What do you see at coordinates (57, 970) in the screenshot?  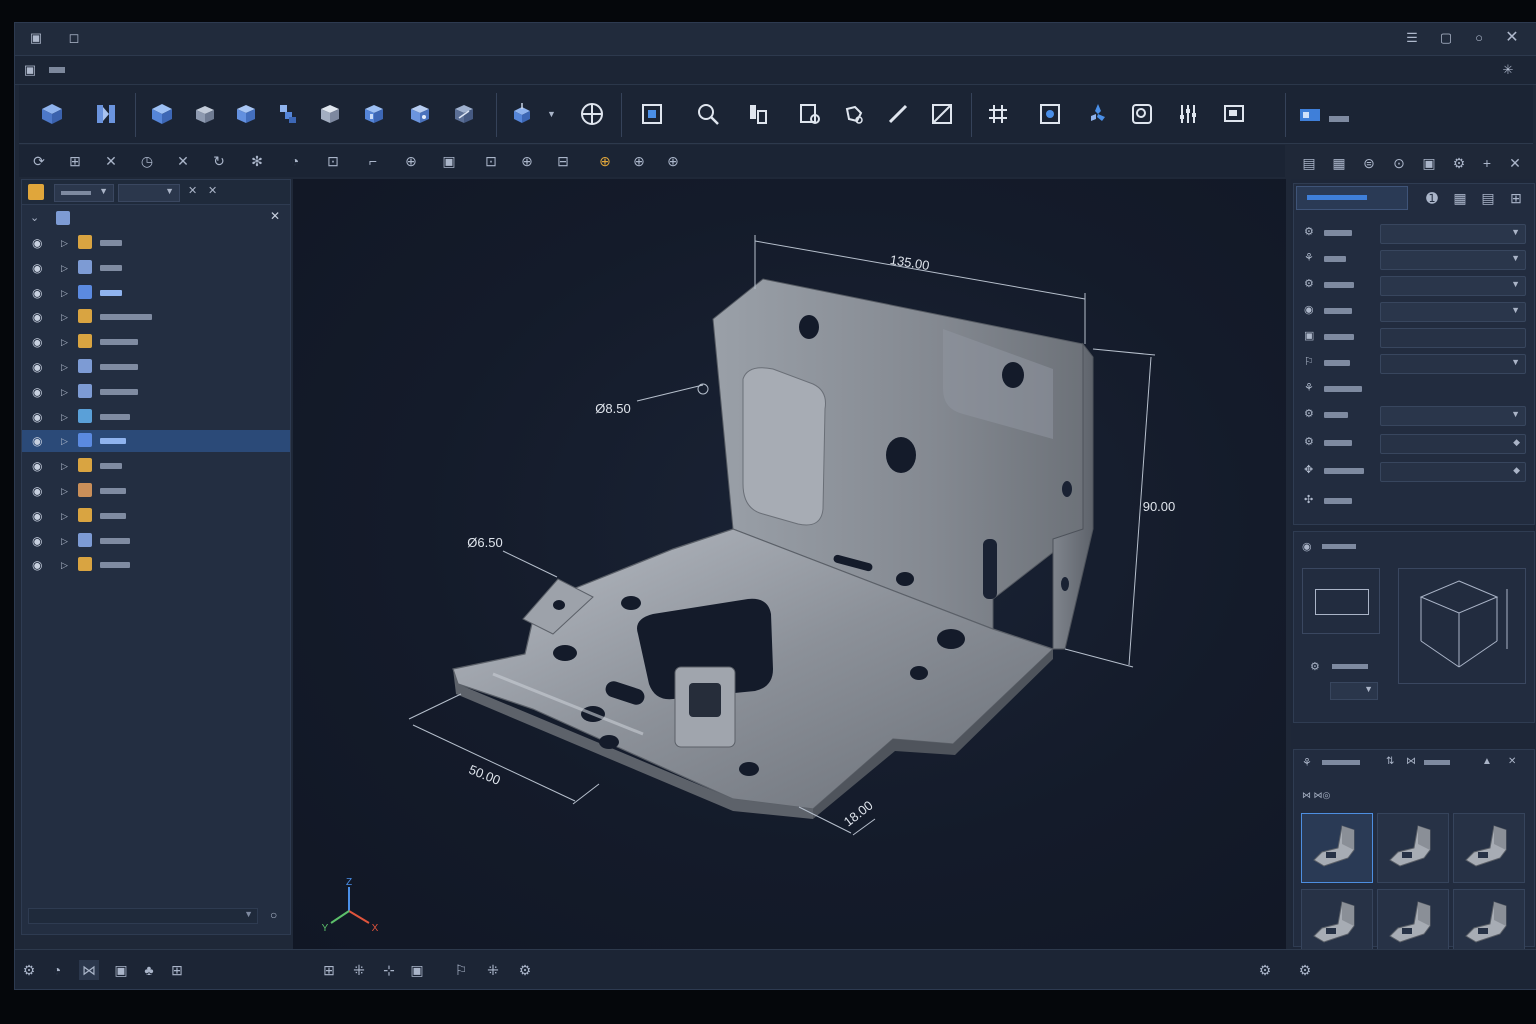 I see `bottom-history-icon: ◔` at bounding box center [57, 970].